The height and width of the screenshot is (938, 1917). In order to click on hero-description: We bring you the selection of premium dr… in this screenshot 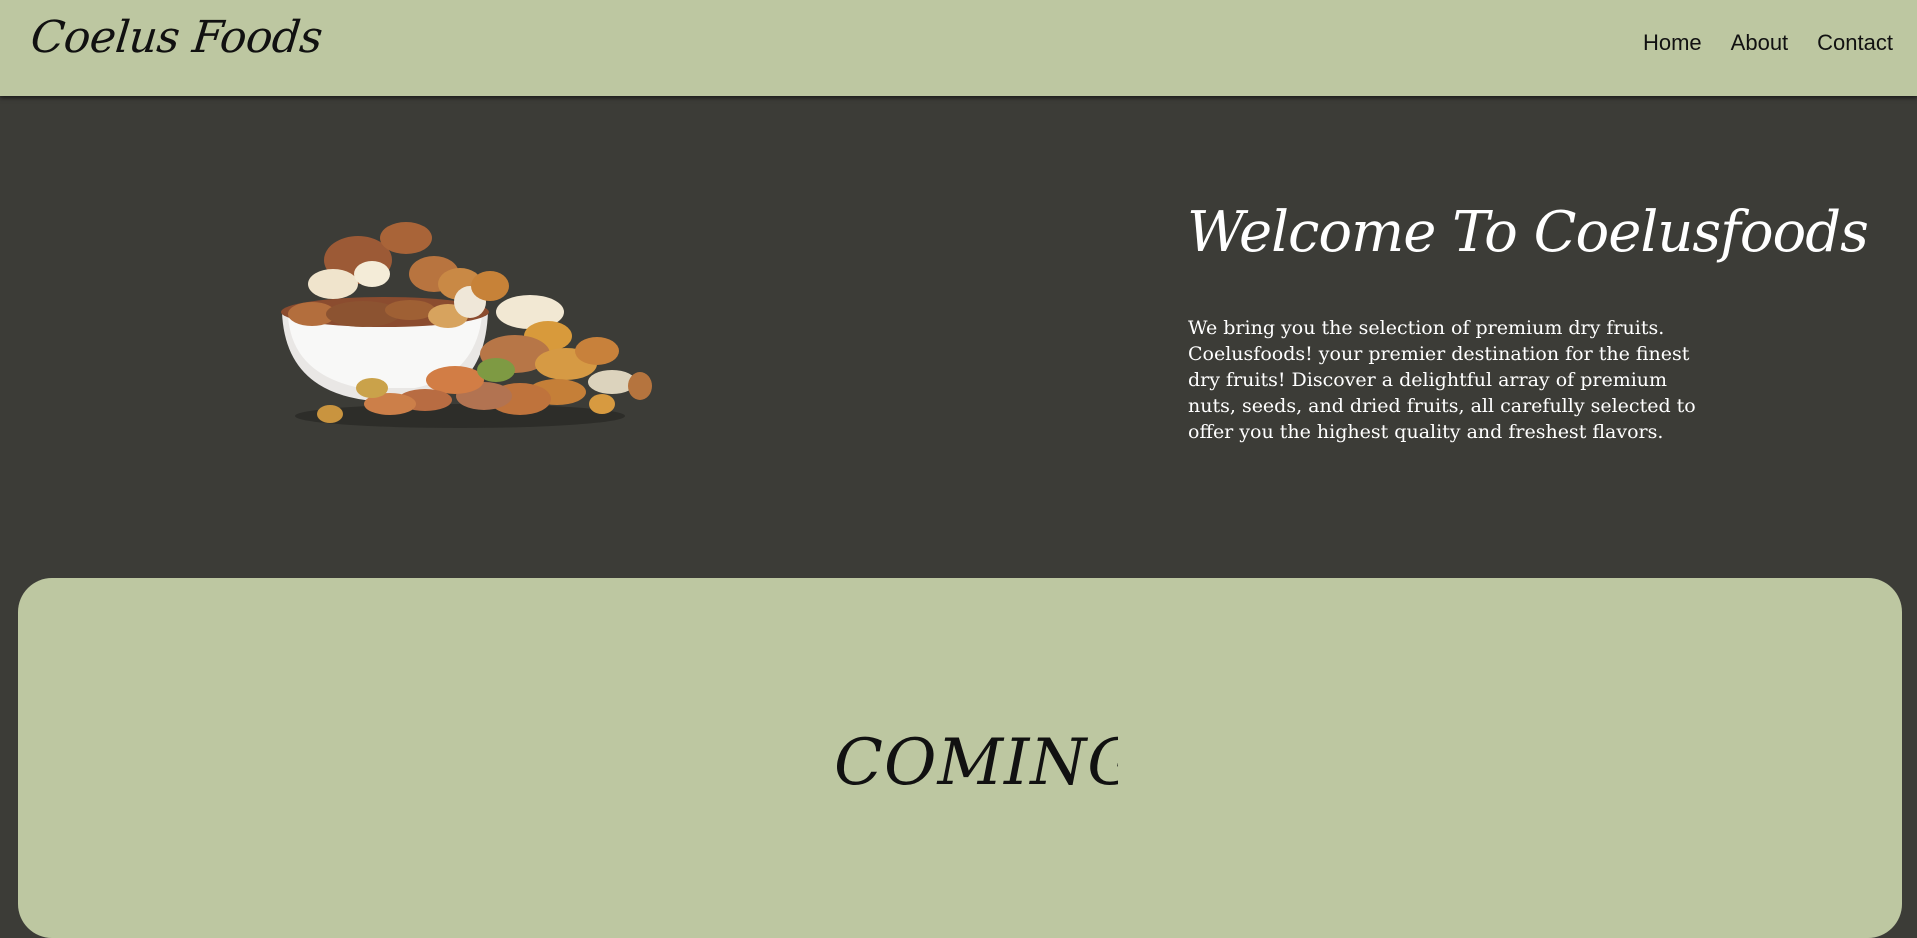, I will do `click(1442, 380)`.